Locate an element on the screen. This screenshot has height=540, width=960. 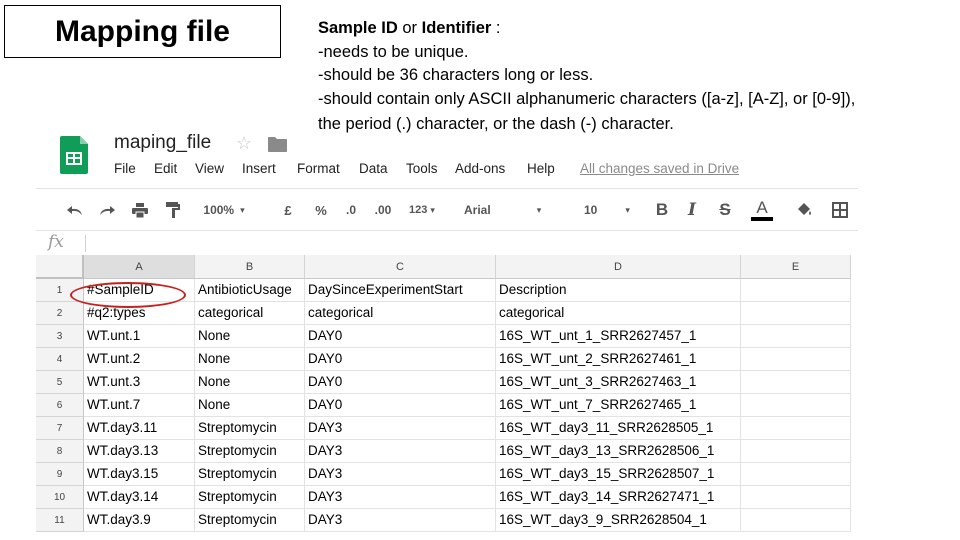
font-size-select: 10 ▾ is located at coordinates (606, 210).